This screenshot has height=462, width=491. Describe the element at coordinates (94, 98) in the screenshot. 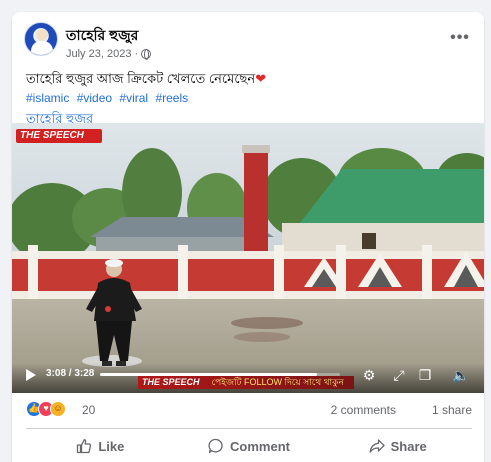

I see `hashtag-link: #video` at that location.